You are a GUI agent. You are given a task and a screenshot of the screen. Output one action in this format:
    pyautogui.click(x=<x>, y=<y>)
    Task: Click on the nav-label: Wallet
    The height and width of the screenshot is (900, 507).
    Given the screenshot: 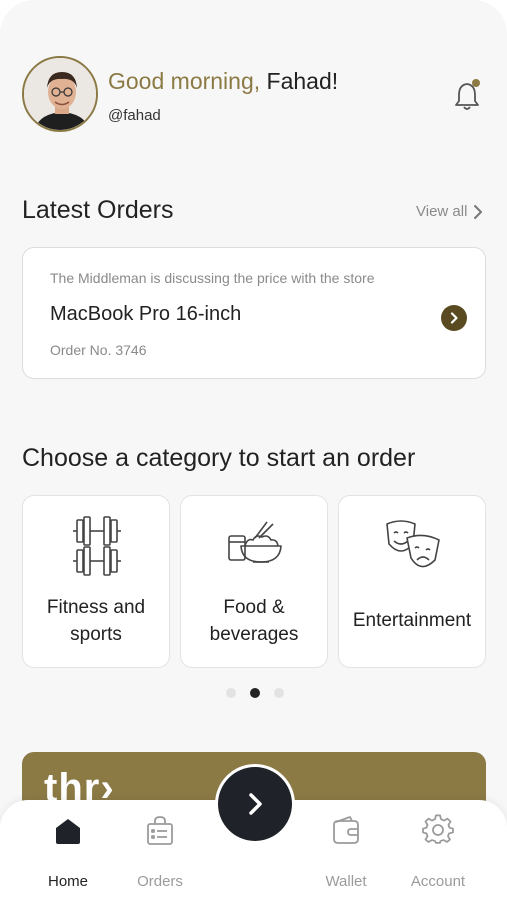 What is the action you would take?
    pyautogui.click(x=346, y=881)
    